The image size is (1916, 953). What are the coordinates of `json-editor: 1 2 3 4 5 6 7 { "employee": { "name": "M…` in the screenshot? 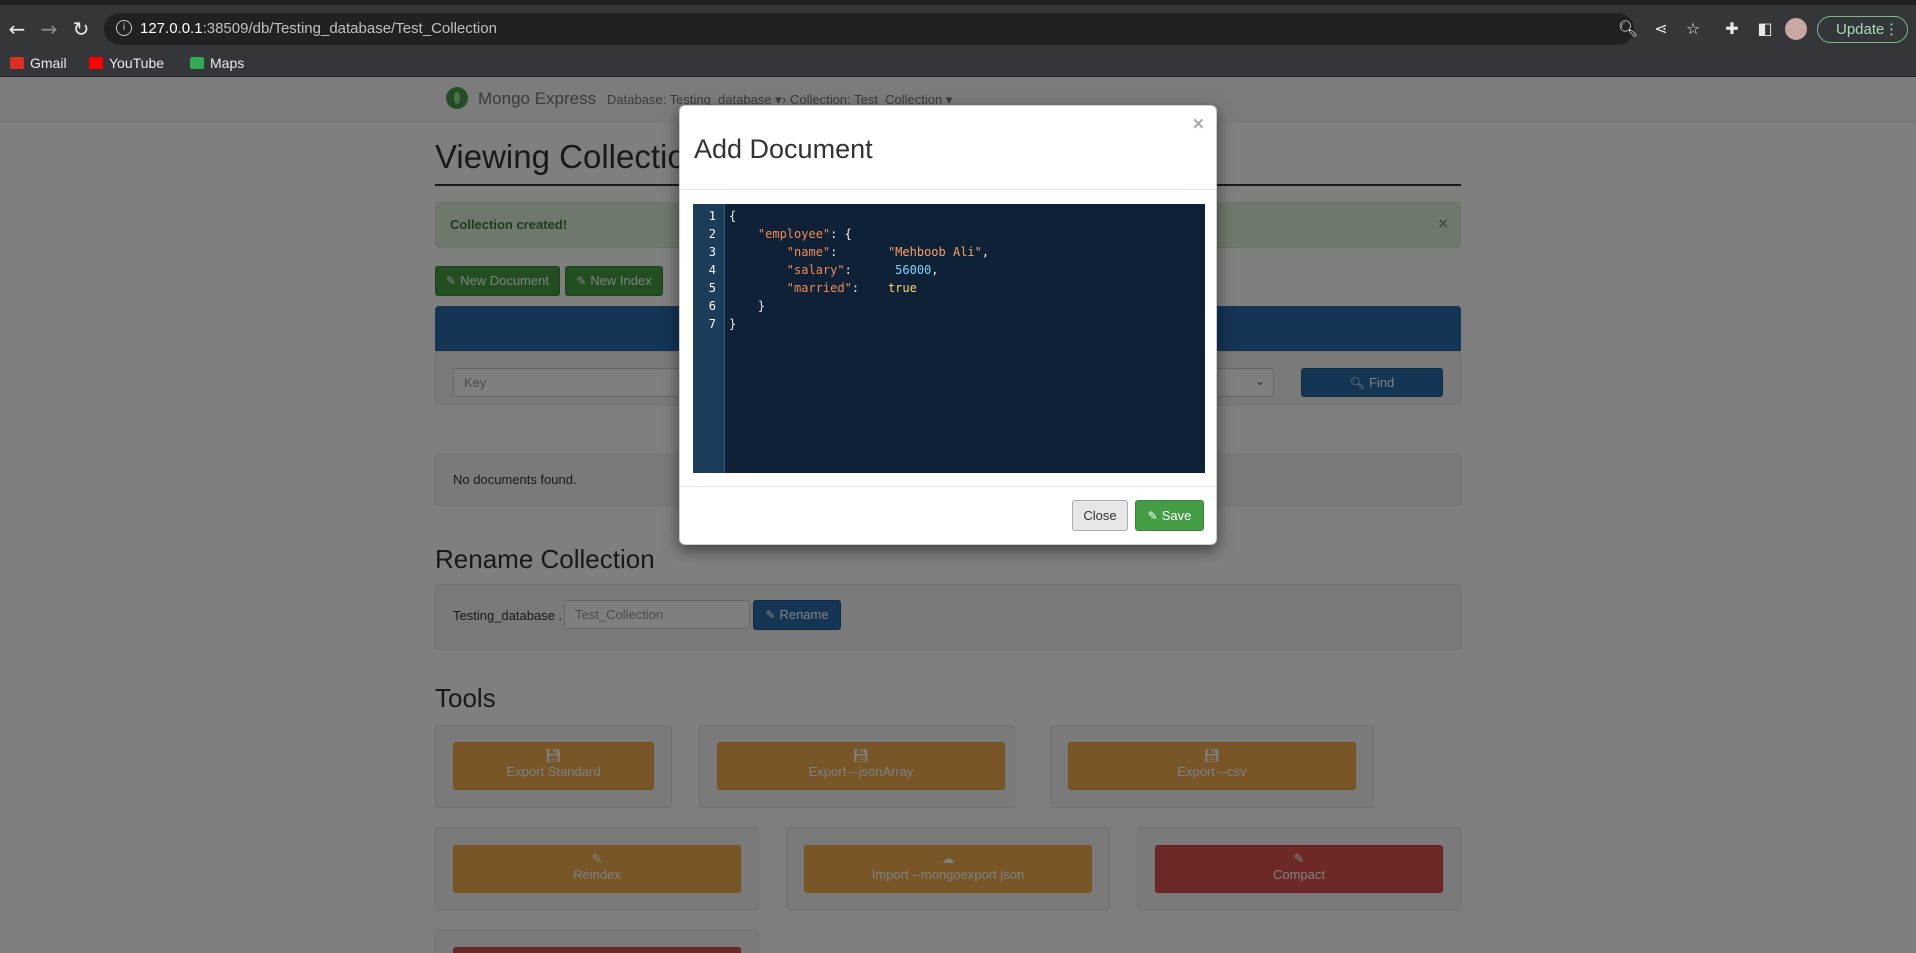 It's located at (949, 338).